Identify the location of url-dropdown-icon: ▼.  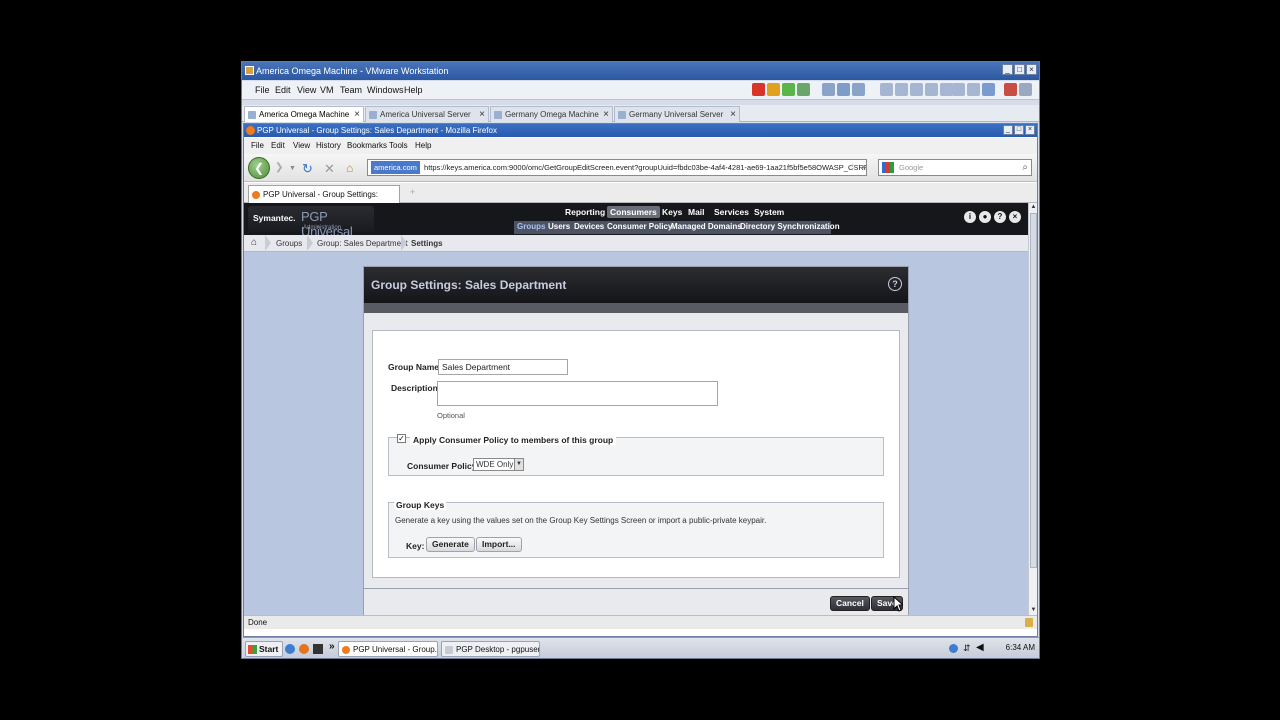
(864, 168).